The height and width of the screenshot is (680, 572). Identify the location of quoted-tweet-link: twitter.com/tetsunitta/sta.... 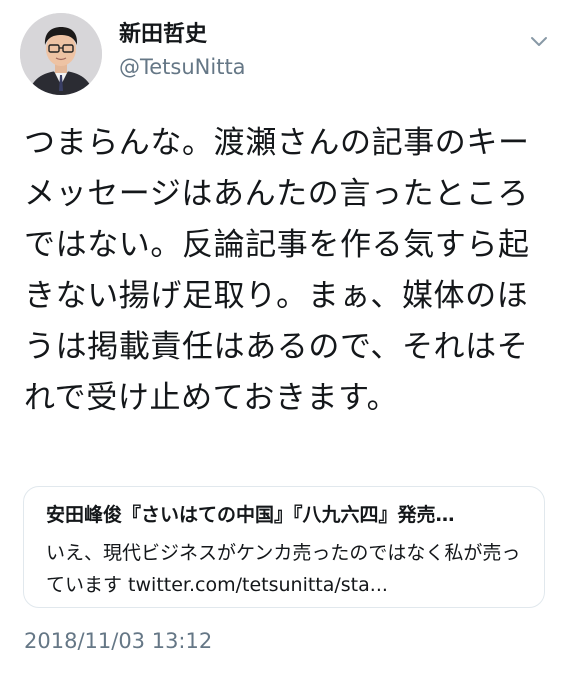
(258, 585).